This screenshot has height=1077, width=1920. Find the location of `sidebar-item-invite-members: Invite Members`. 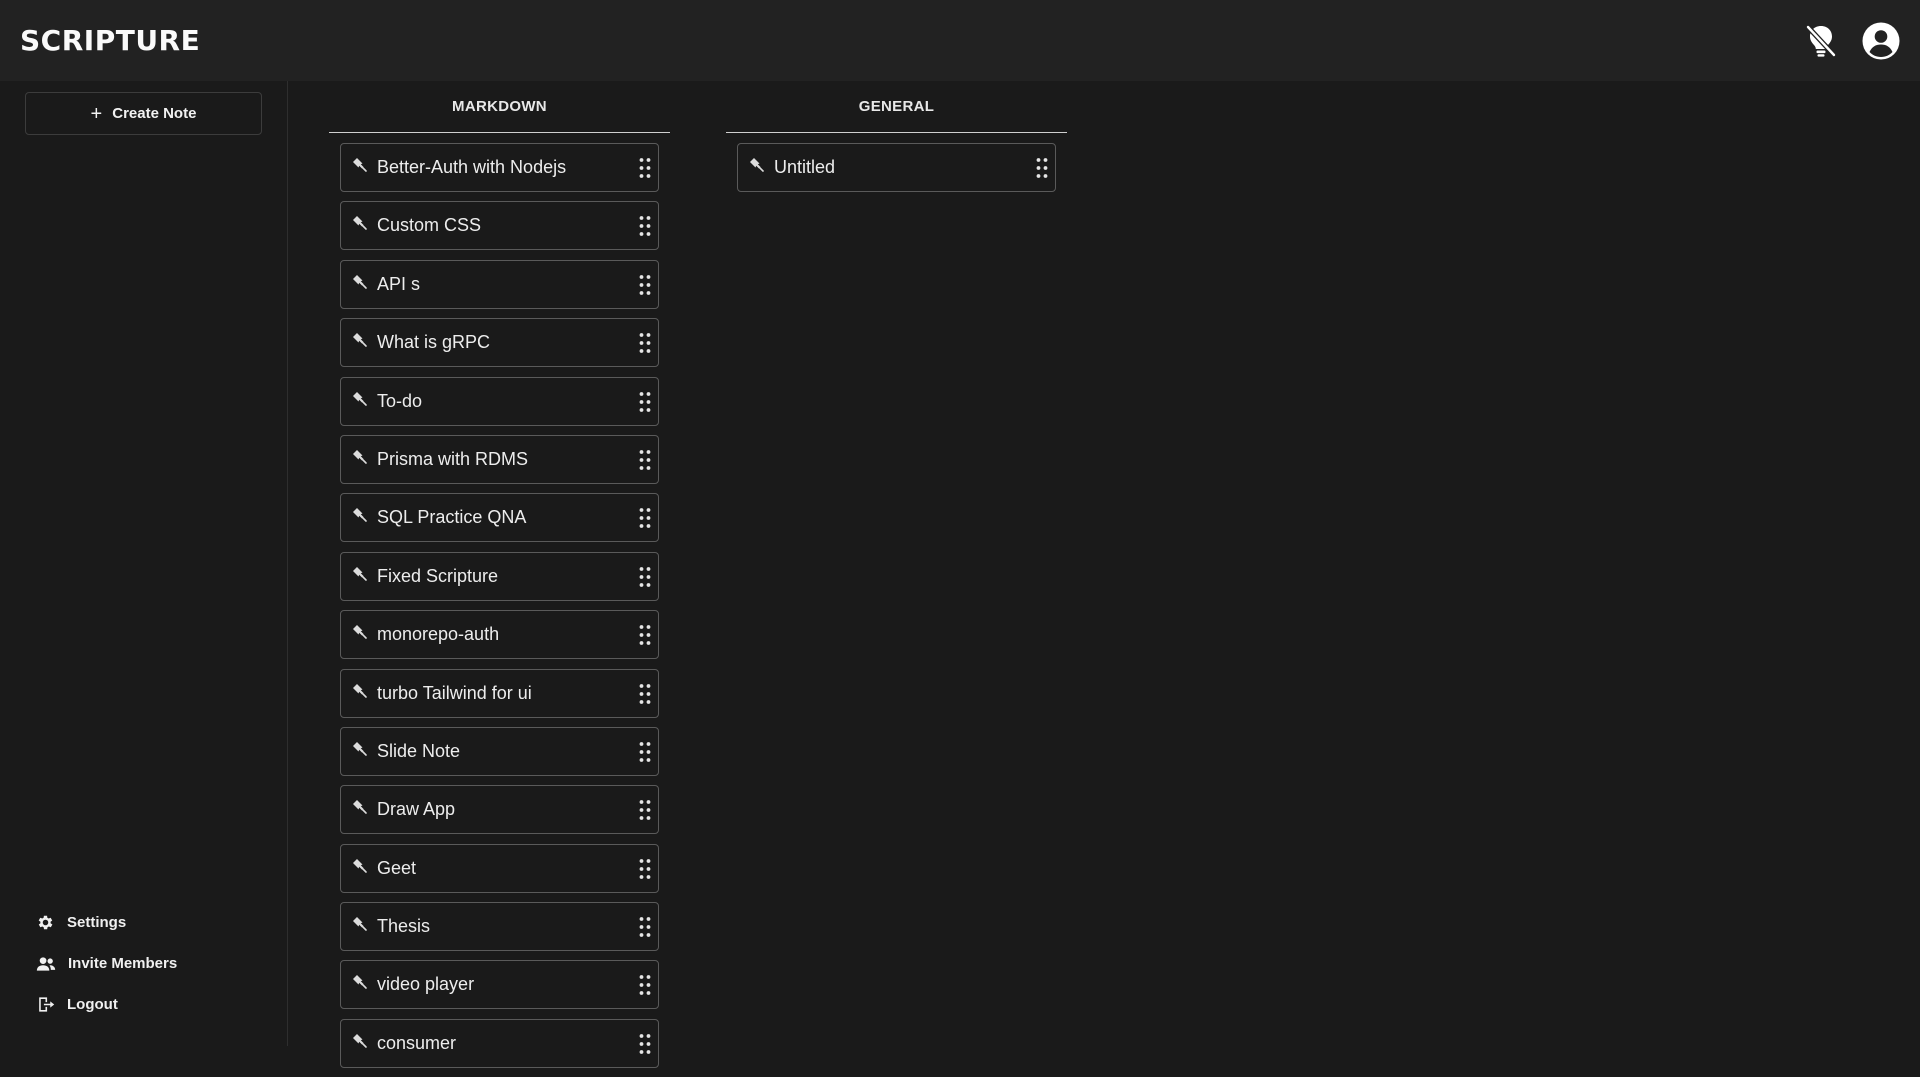

sidebar-item-invite-members: Invite Members is located at coordinates (106, 963).